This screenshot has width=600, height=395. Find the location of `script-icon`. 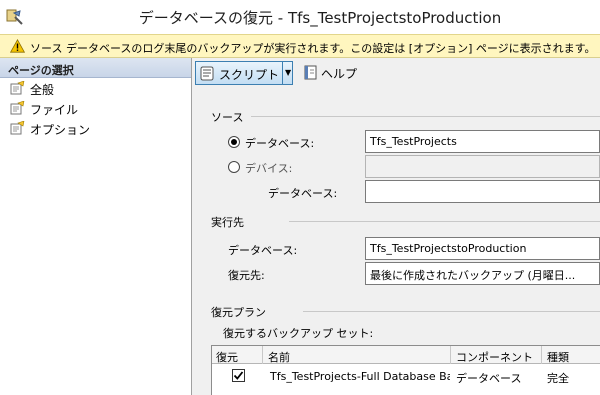

script-icon is located at coordinates (207, 74).